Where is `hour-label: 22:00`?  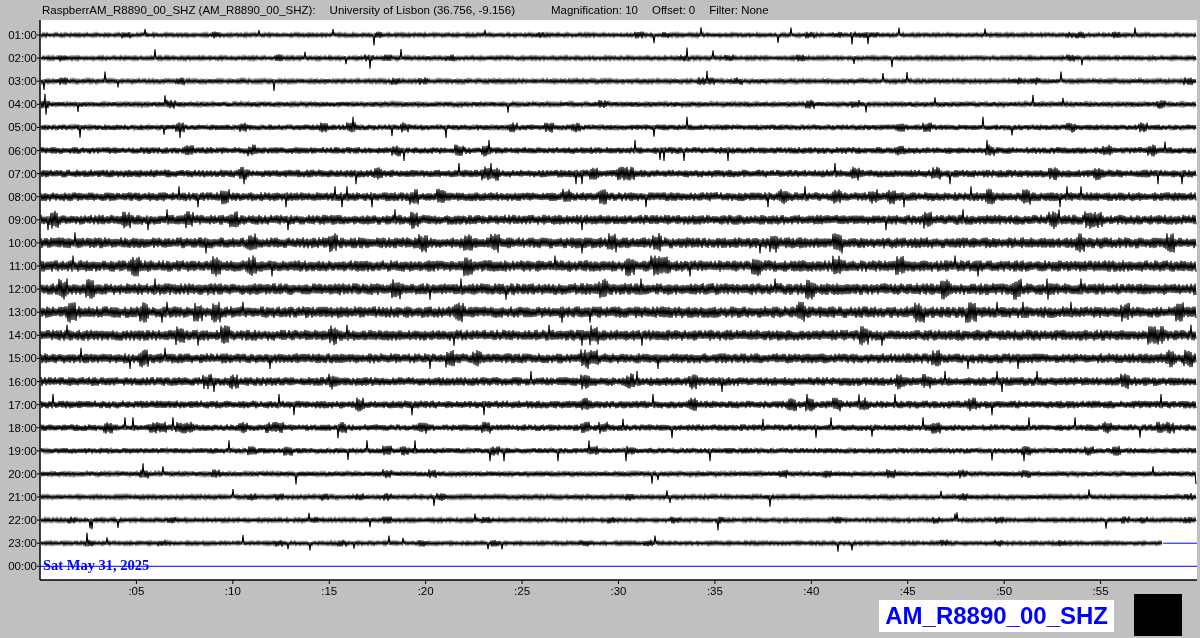 hour-label: 22:00 is located at coordinates (22, 520).